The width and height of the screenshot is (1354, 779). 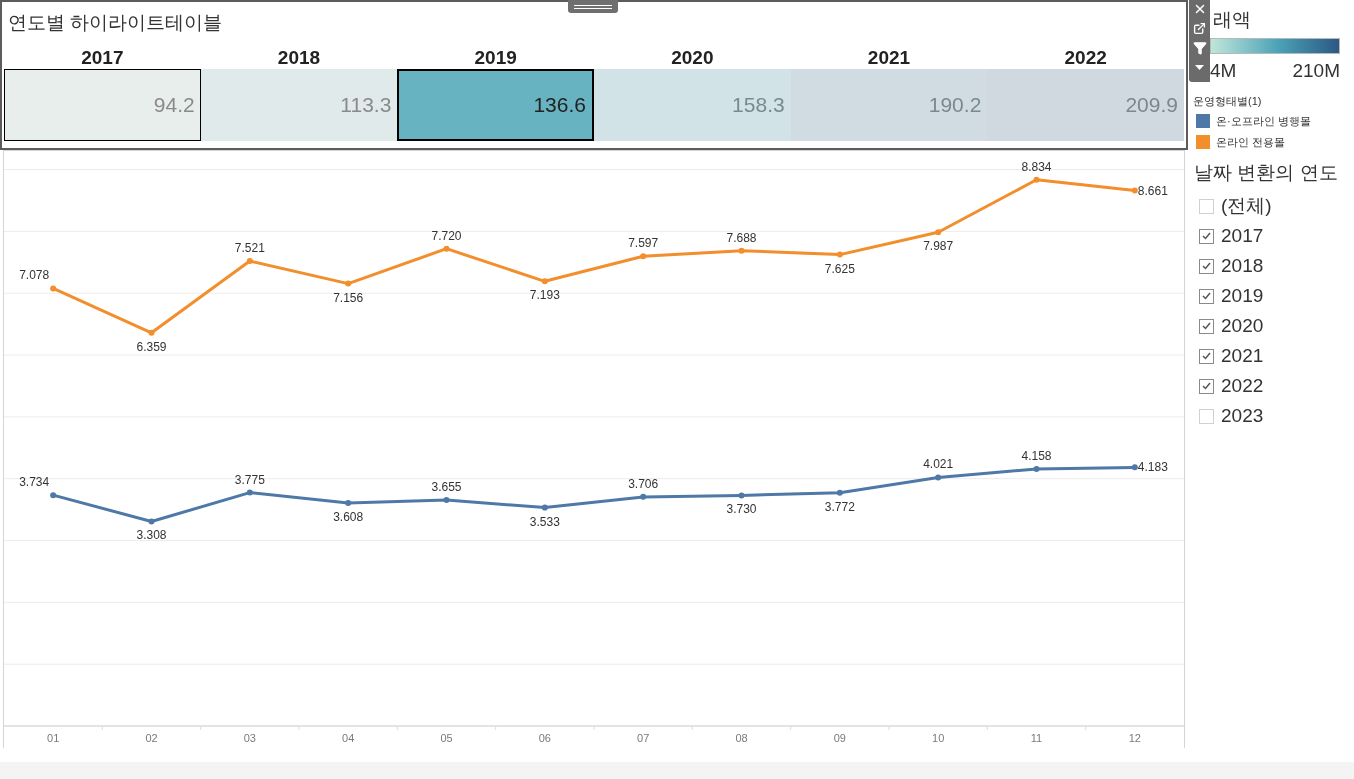 I want to click on external-link-icon, so click(x=1199, y=28).